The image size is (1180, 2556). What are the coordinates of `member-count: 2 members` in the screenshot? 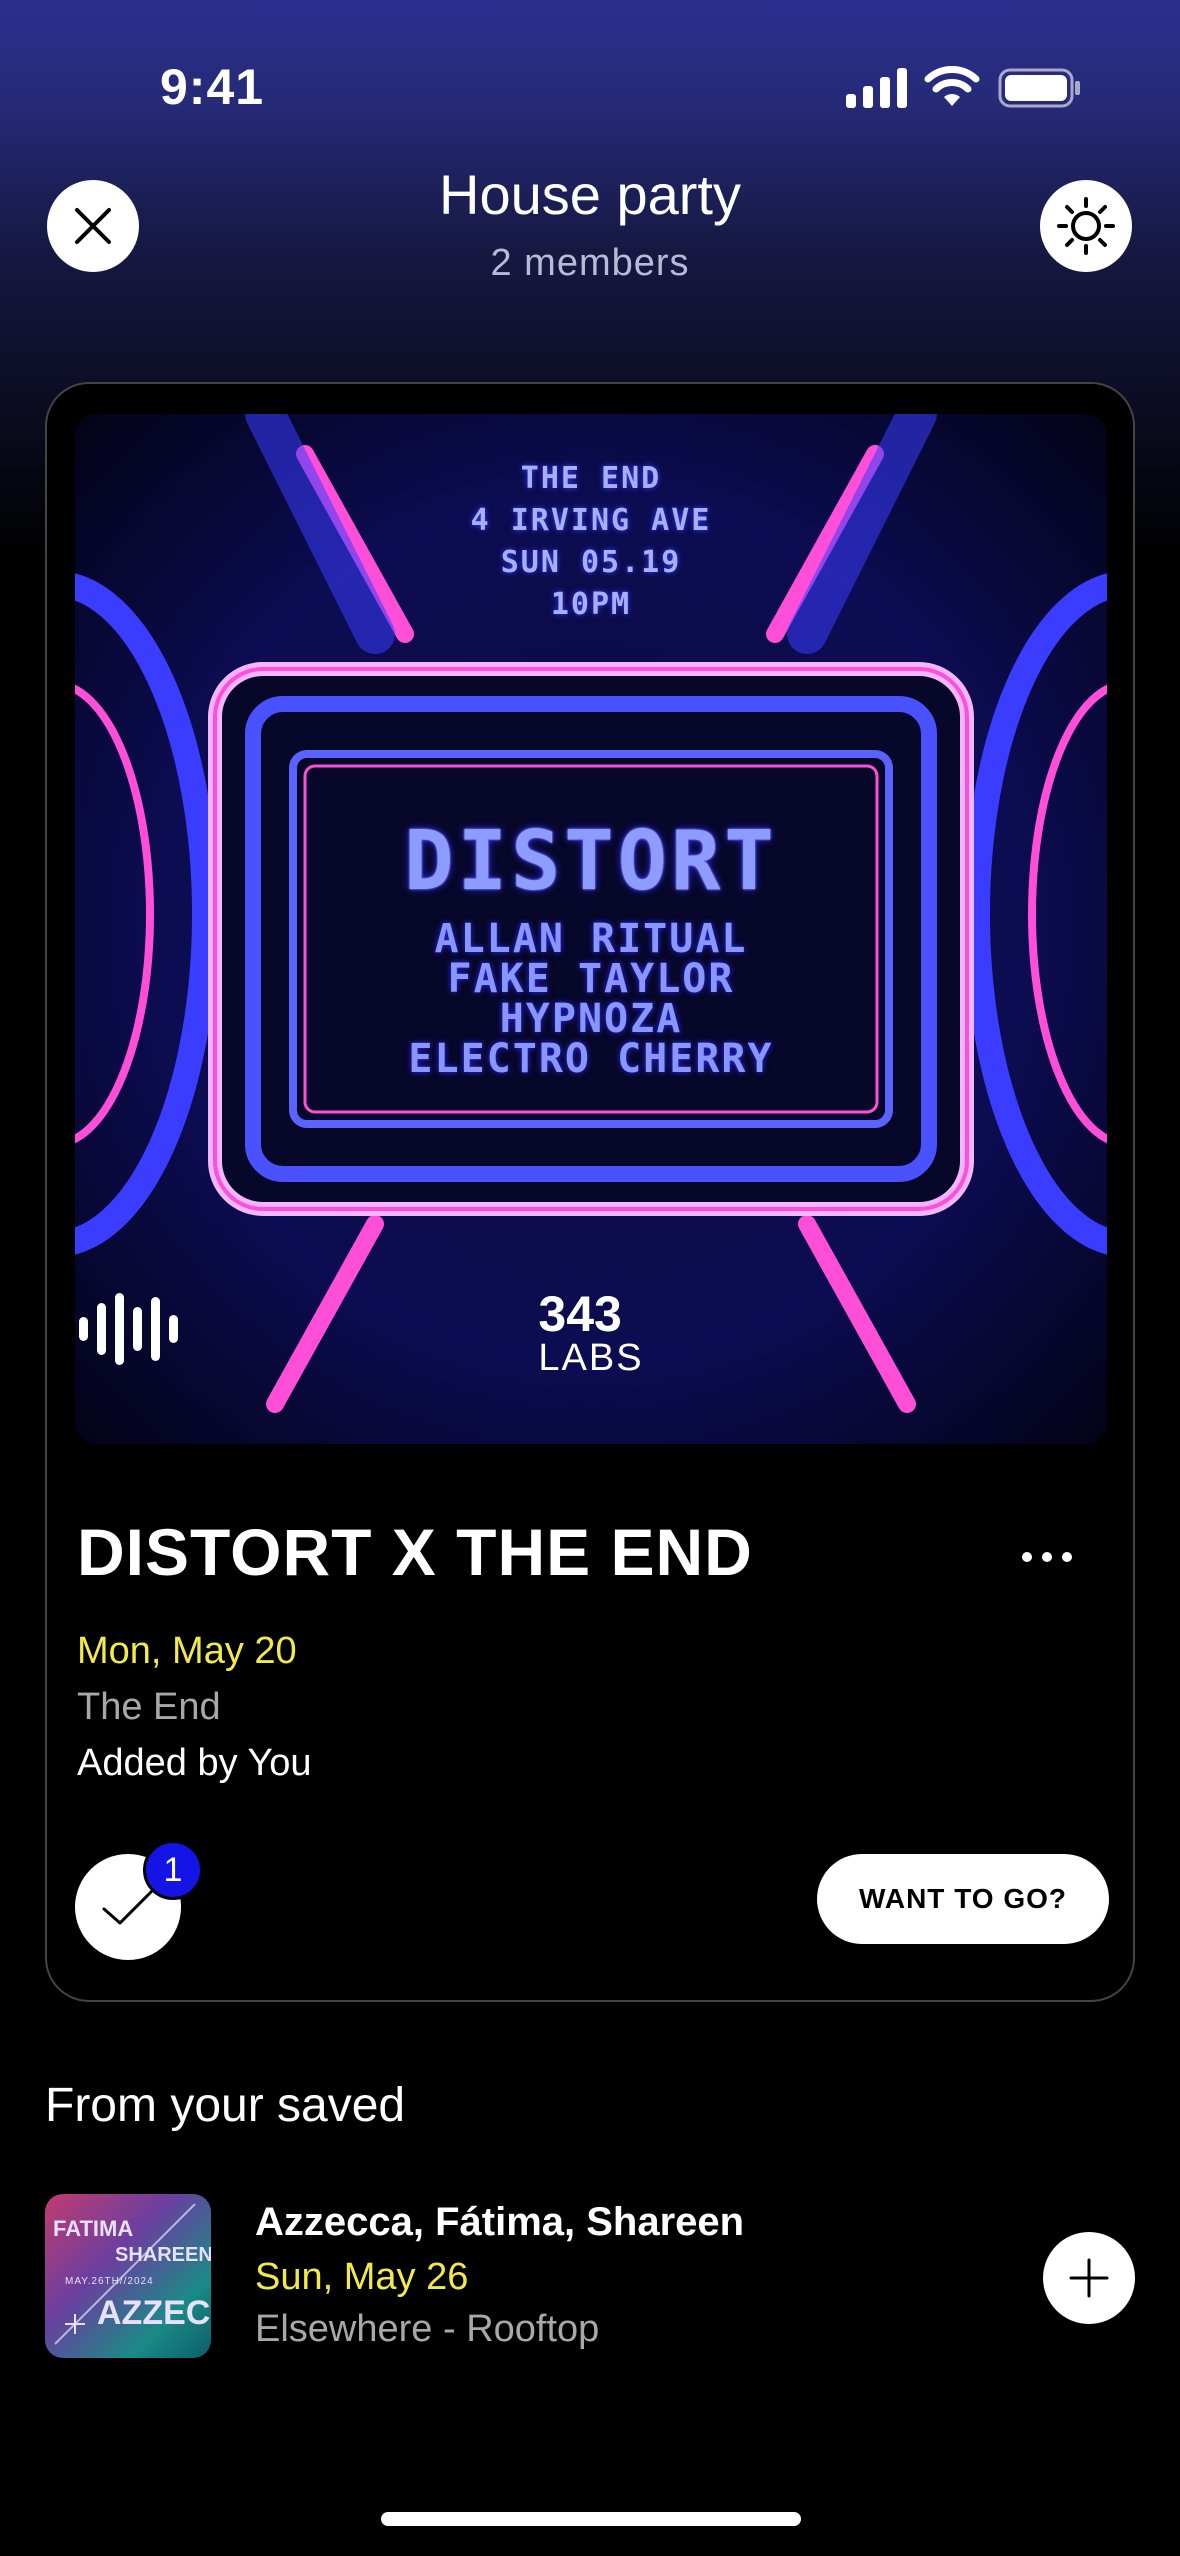 It's located at (590, 263).